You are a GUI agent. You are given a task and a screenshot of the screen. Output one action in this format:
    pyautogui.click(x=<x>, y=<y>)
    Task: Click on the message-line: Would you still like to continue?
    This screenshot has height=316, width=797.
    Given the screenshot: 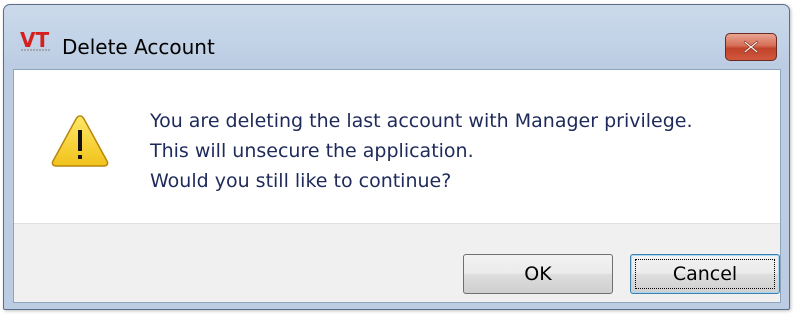 What is the action you would take?
    pyautogui.click(x=301, y=181)
    